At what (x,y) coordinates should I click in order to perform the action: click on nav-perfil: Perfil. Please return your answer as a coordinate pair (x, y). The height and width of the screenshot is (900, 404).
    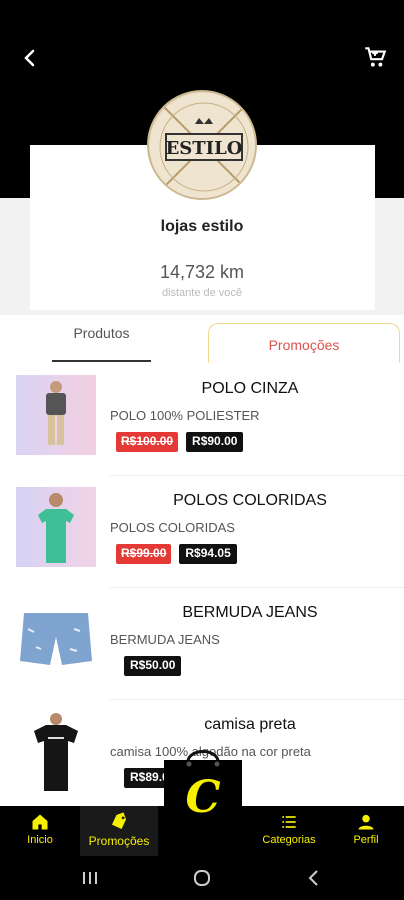
    Looking at the image, I should click on (366, 831).